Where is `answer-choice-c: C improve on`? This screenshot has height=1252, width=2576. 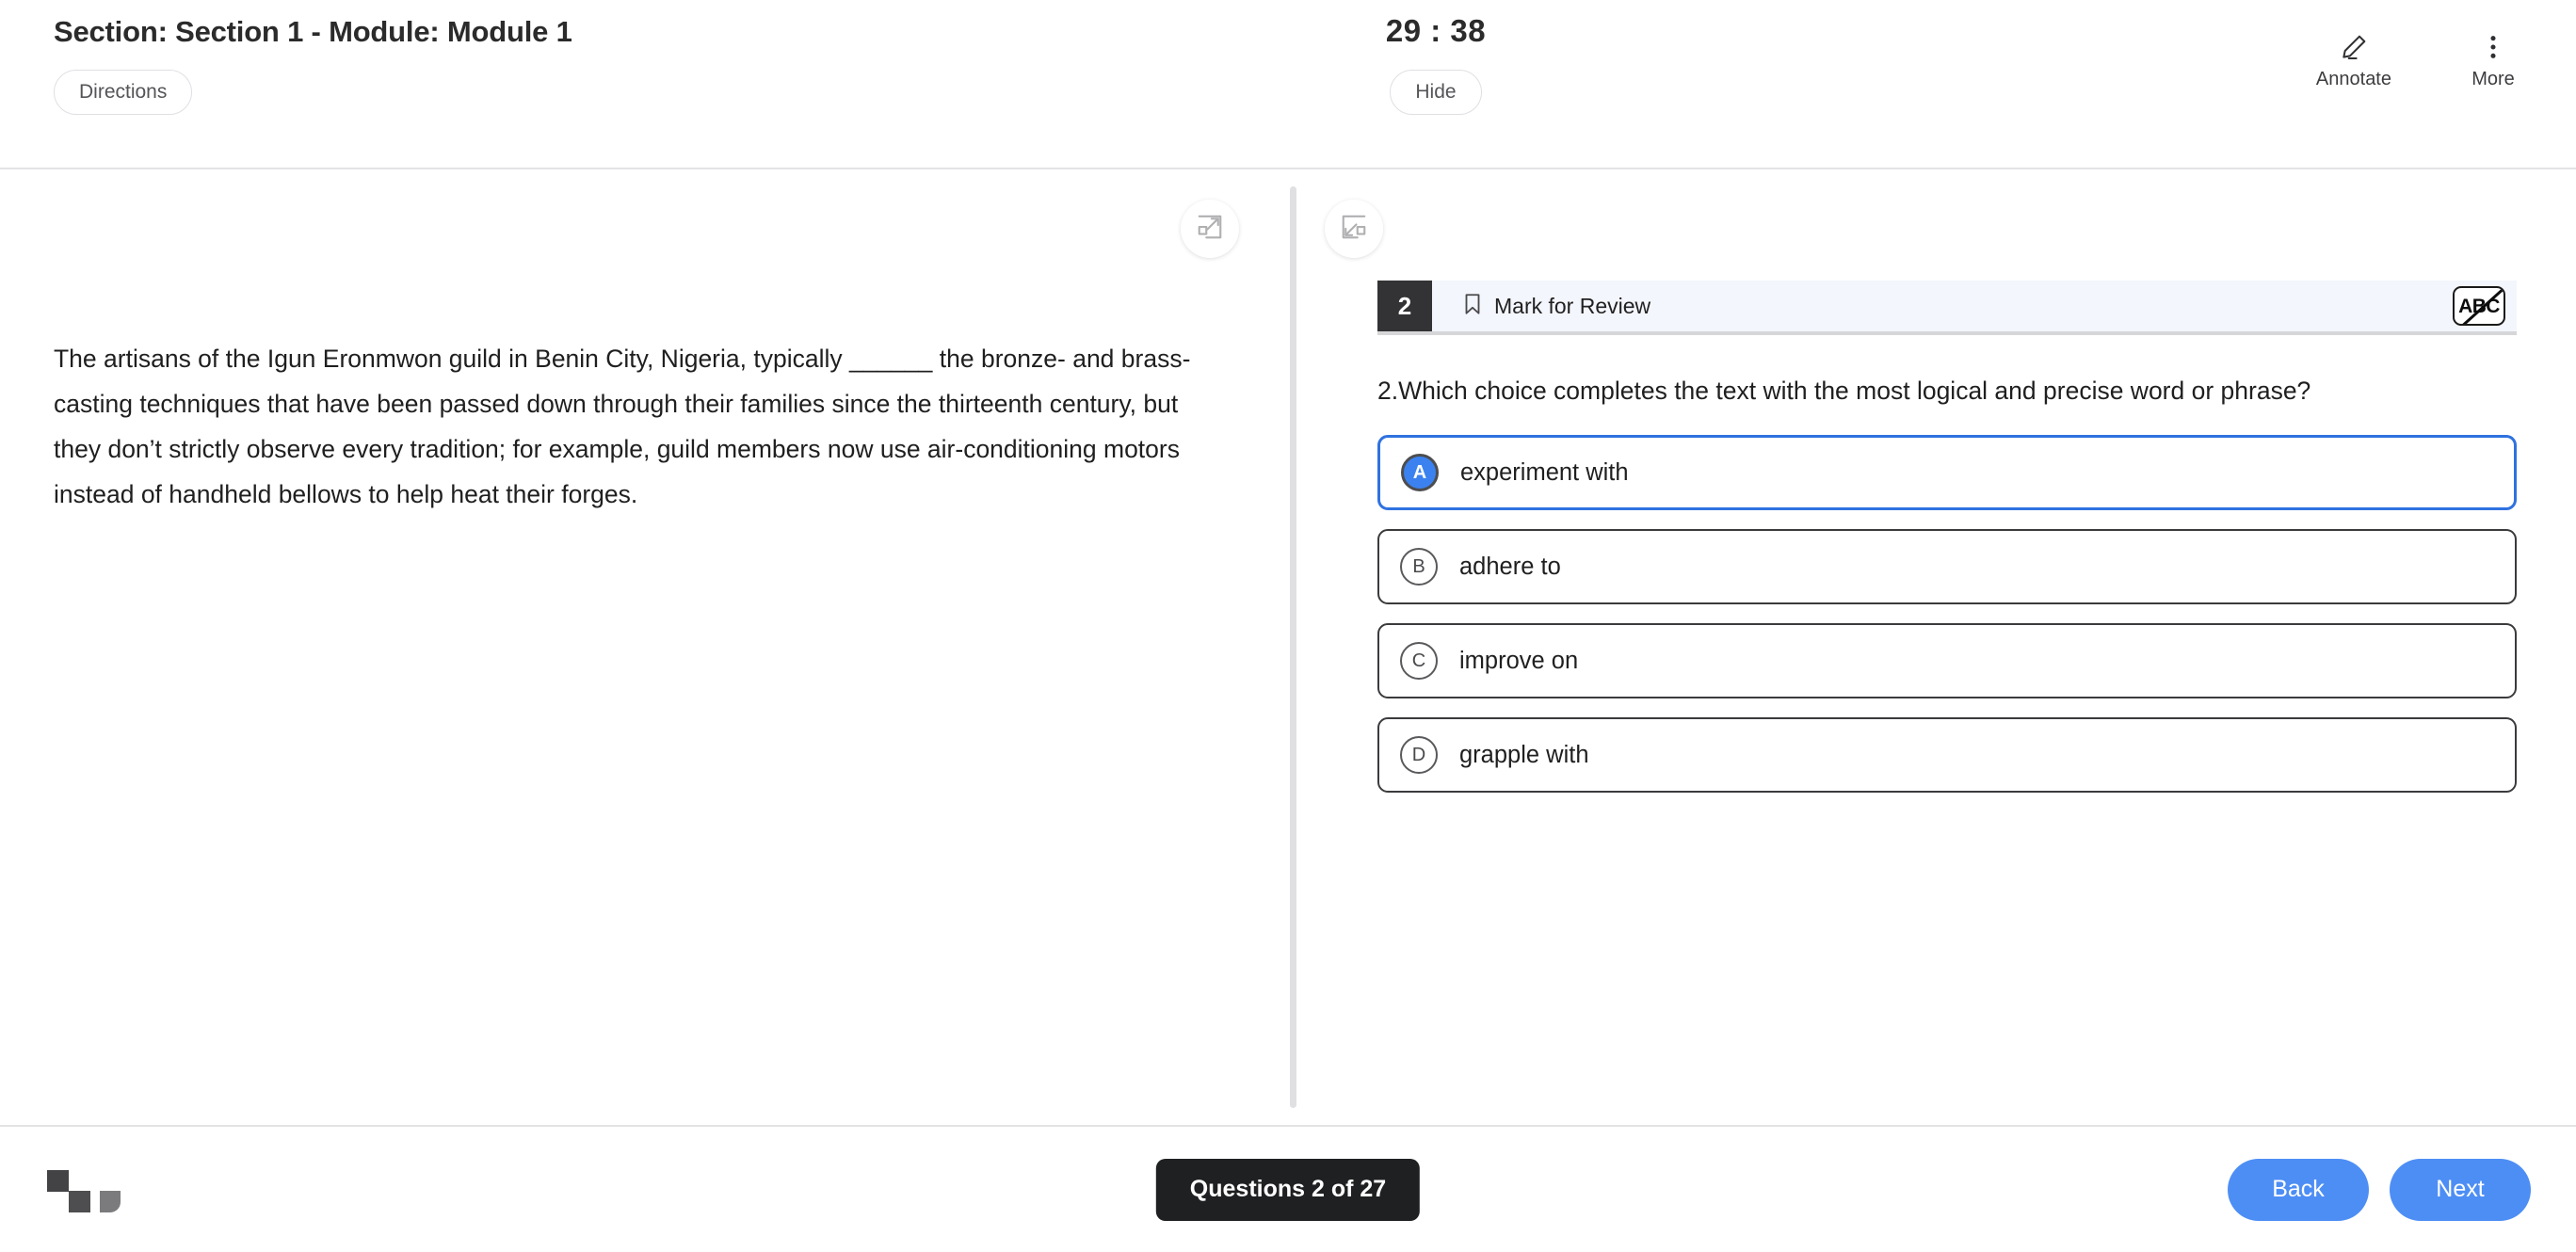
answer-choice-c: C improve on is located at coordinates (1947, 660).